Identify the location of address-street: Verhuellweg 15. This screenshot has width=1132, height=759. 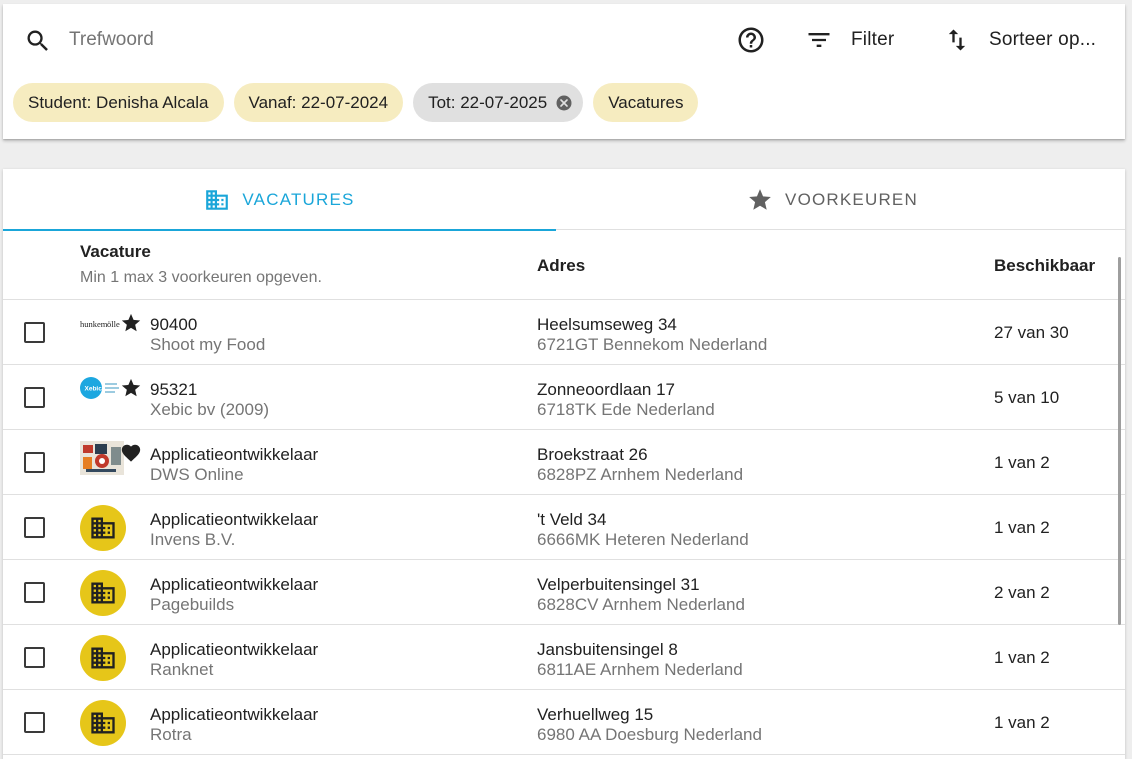
(595, 714).